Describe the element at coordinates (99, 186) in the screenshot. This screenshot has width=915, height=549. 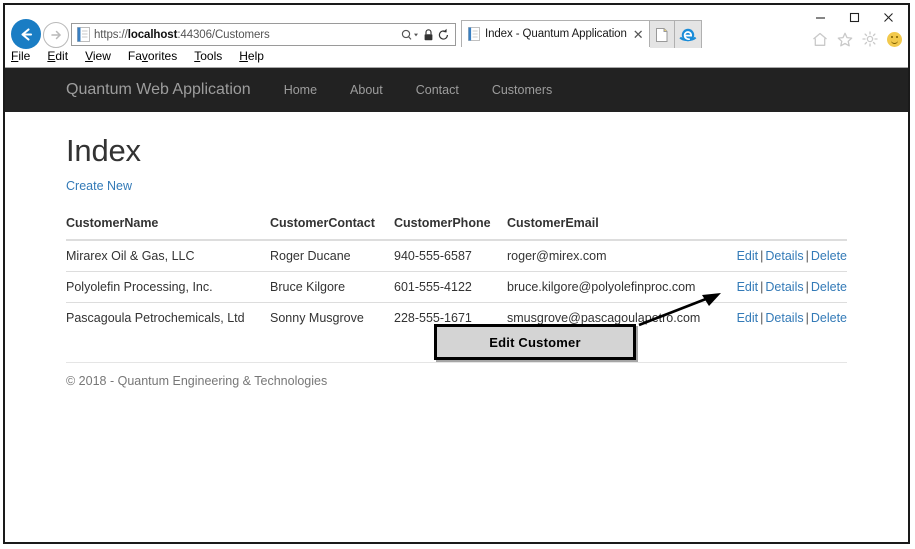
I see `create-new-link: Create New` at that location.